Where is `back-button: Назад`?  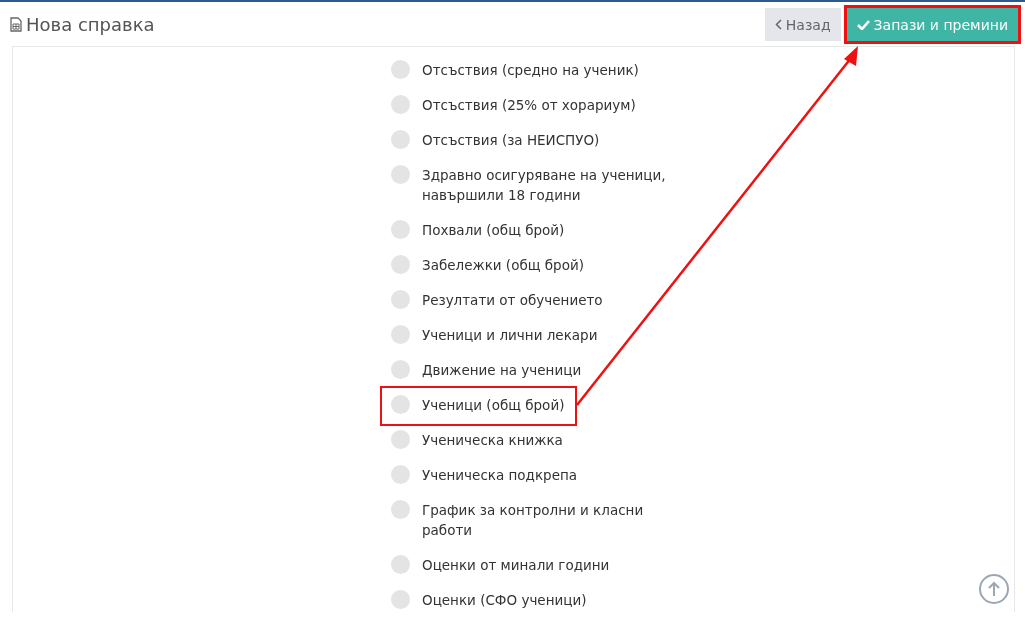
back-button: Назад is located at coordinates (802, 24).